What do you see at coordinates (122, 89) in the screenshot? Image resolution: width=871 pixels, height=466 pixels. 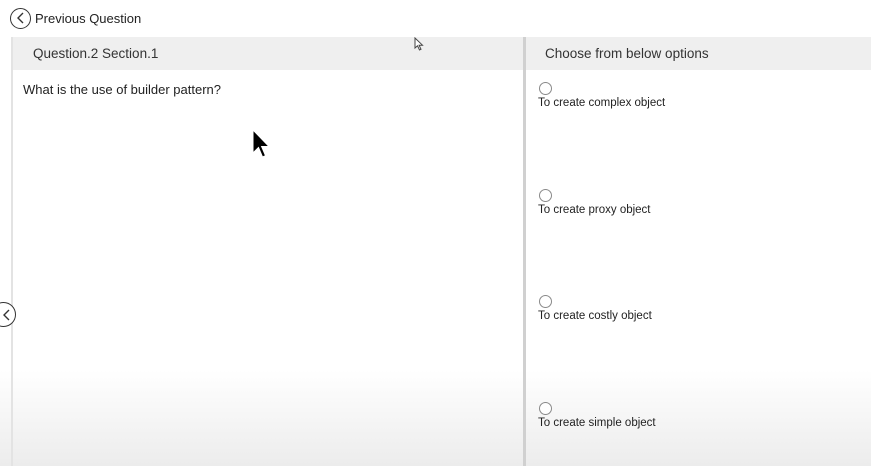 I see `question-text: What is the use of builder pattern?` at bounding box center [122, 89].